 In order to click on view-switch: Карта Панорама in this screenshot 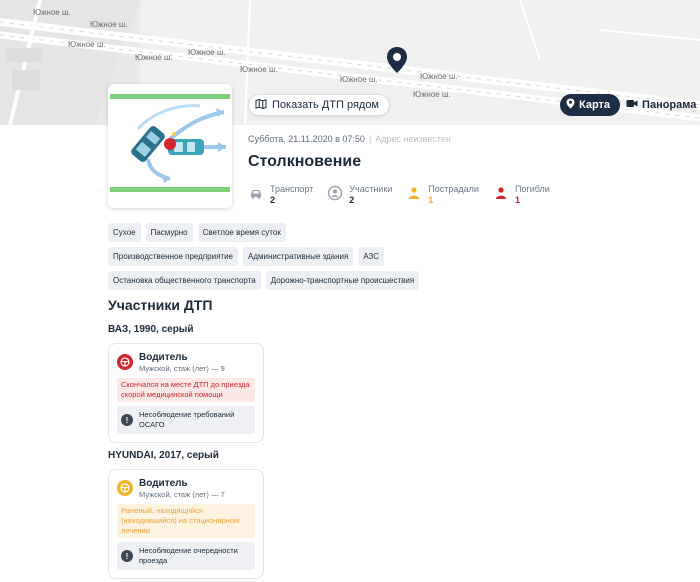, I will do `click(630, 105)`.